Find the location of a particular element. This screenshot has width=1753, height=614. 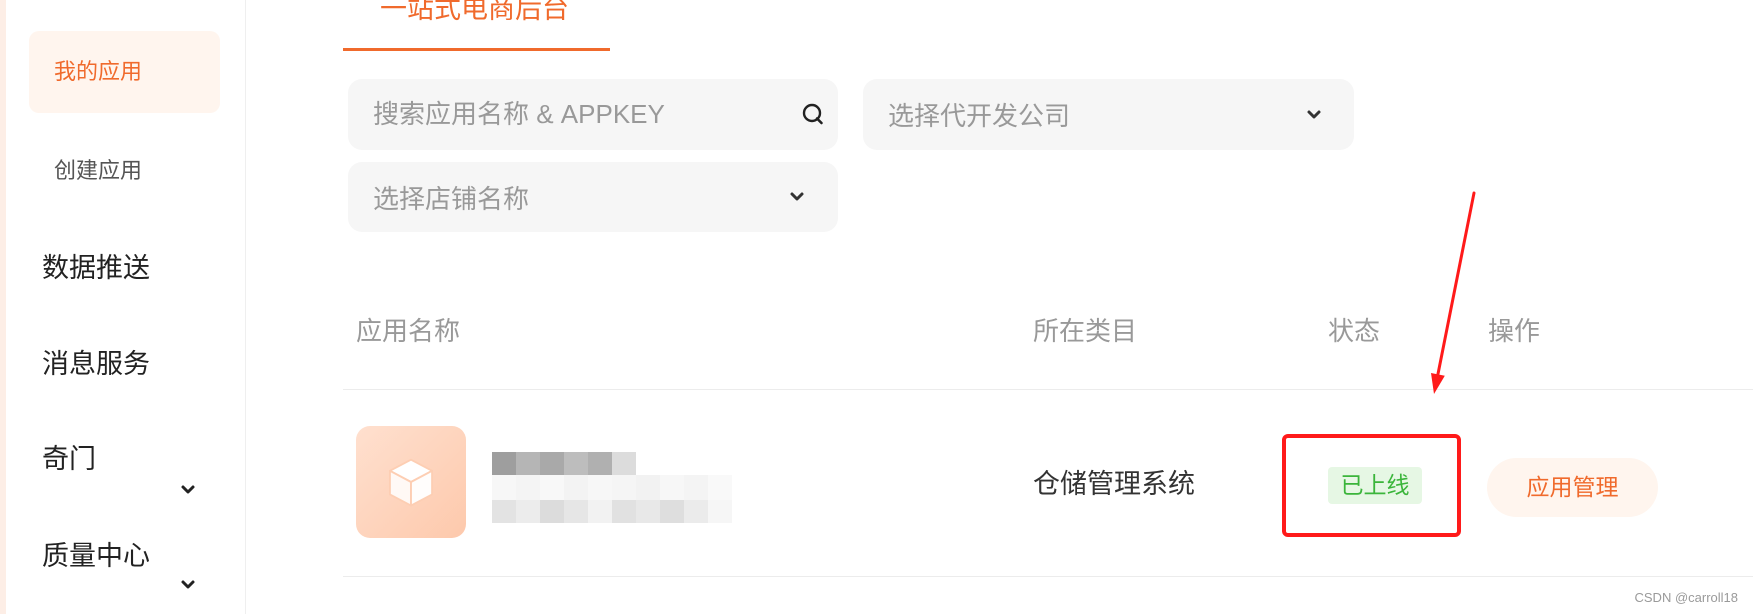

column-header-status: 状态 is located at coordinates (1354, 331).